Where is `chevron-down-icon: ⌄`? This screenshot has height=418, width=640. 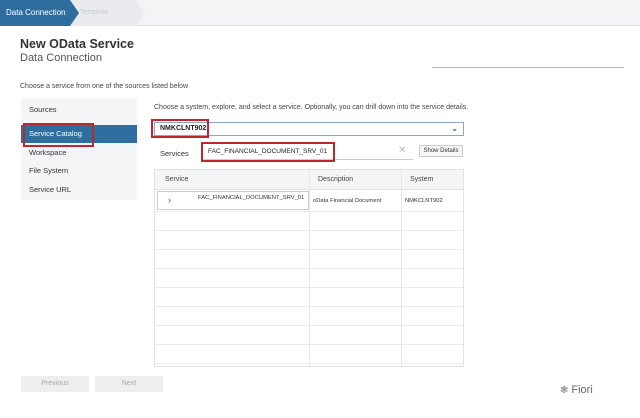
chevron-down-icon: ⌄ is located at coordinates (454, 129).